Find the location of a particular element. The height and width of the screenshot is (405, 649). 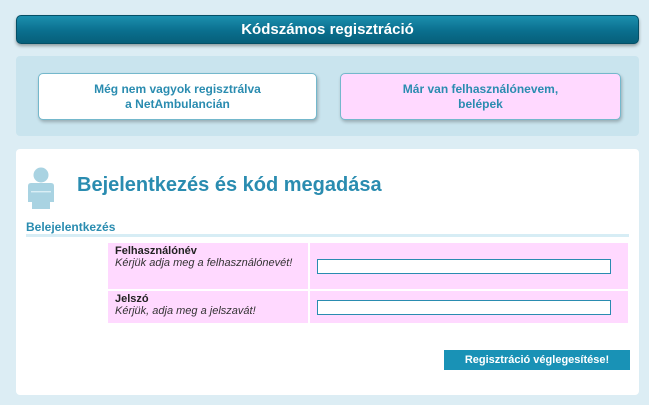

section-divider is located at coordinates (327, 235).